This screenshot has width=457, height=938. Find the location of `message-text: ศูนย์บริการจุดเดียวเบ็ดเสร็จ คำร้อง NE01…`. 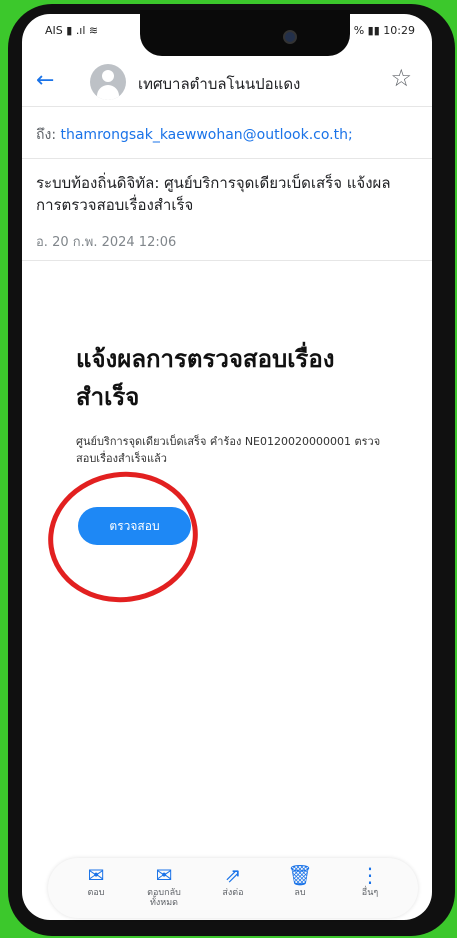

message-text: ศูนย์บริการจุดเดียวเบ็ดเสร็จ คำร้อง NE01… is located at coordinates (228, 450).